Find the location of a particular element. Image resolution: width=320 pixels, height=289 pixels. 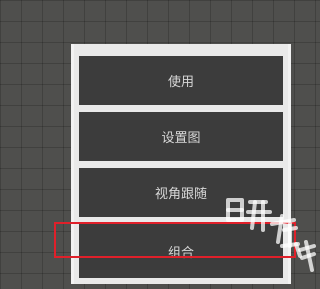

menu-item-label: 设置图 is located at coordinates (181, 138).